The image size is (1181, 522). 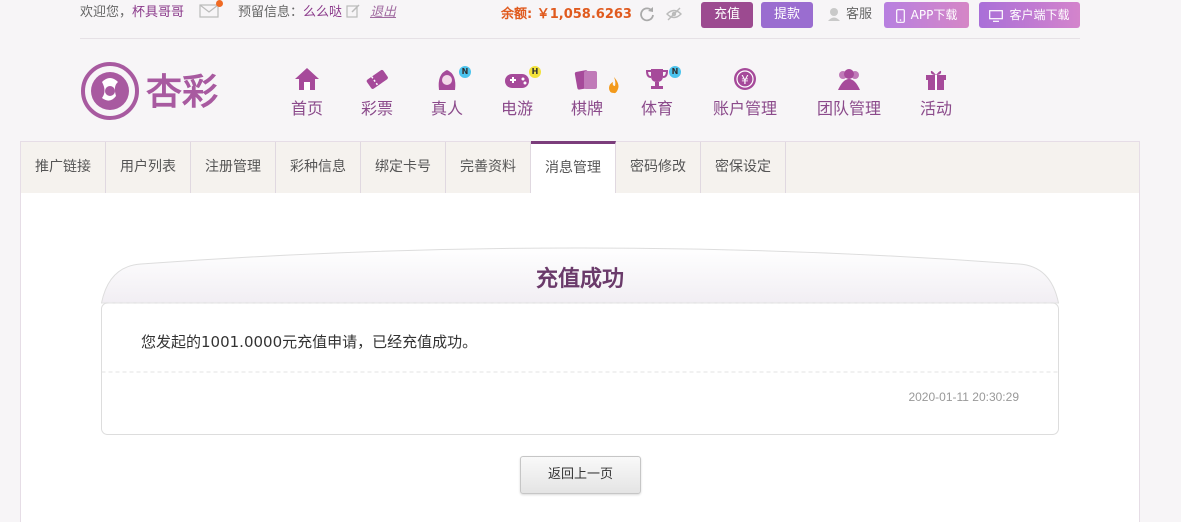 What do you see at coordinates (307, 92) in the screenshot?
I see `nav-home: 首页` at bounding box center [307, 92].